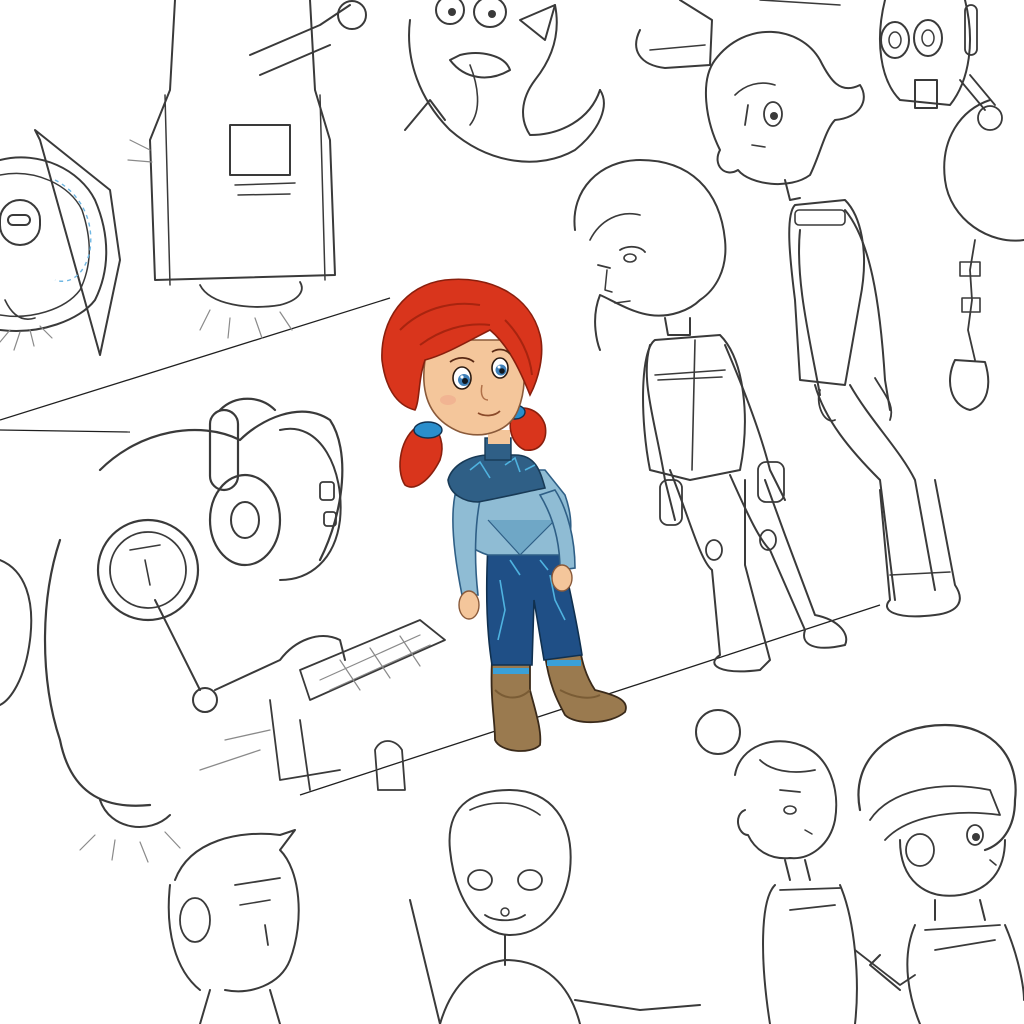  I want to click on right-hand, so click(562, 578).